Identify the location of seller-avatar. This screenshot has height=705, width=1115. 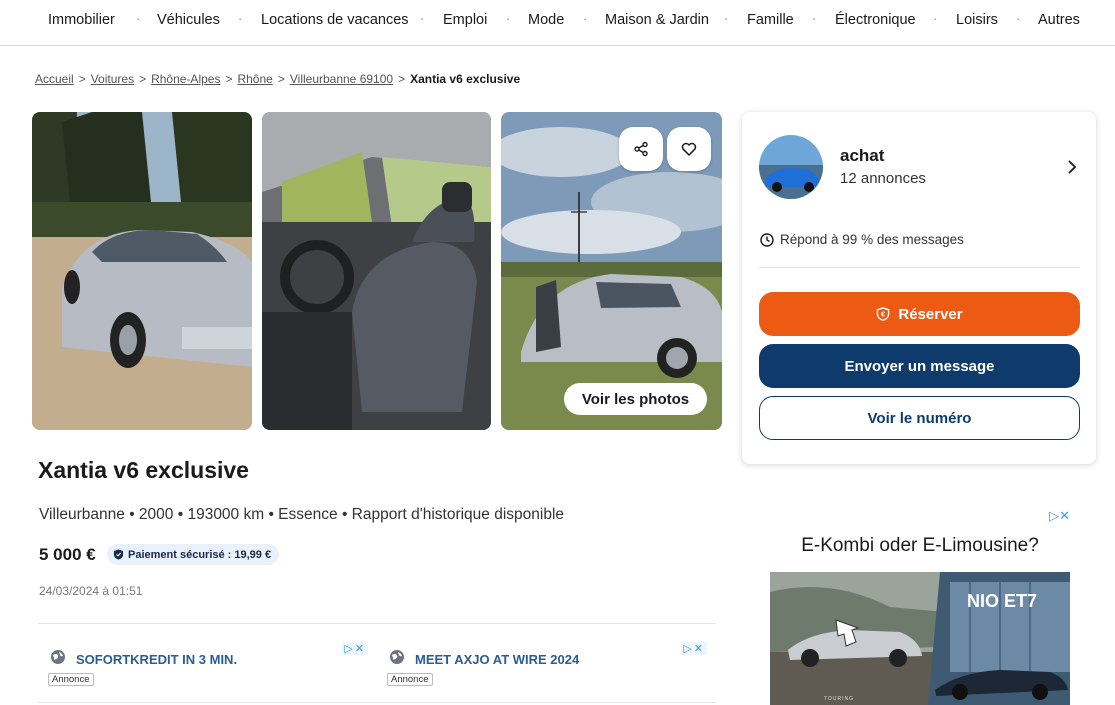
(791, 167).